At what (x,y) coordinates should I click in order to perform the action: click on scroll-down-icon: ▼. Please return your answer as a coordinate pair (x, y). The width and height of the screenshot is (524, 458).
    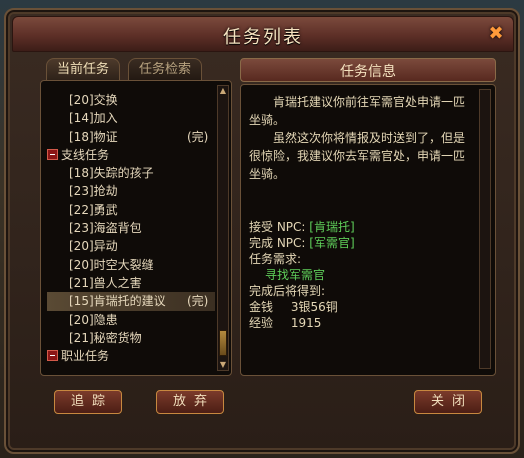
    Looking at the image, I should click on (223, 365).